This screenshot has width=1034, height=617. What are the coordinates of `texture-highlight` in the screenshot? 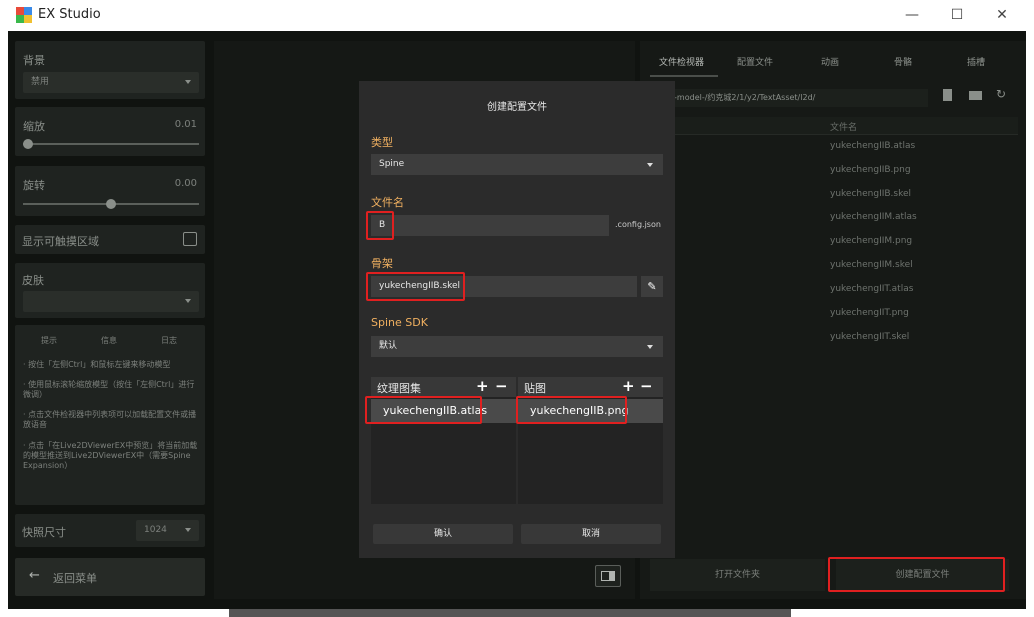 It's located at (571, 410).